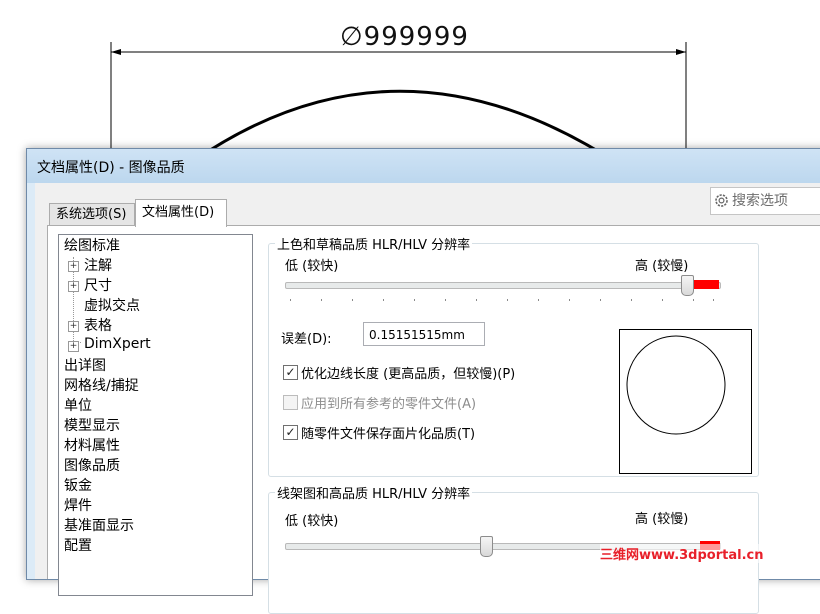 The image size is (820, 614). Describe the element at coordinates (676, 385) in the screenshot. I see `preview-circle` at that location.